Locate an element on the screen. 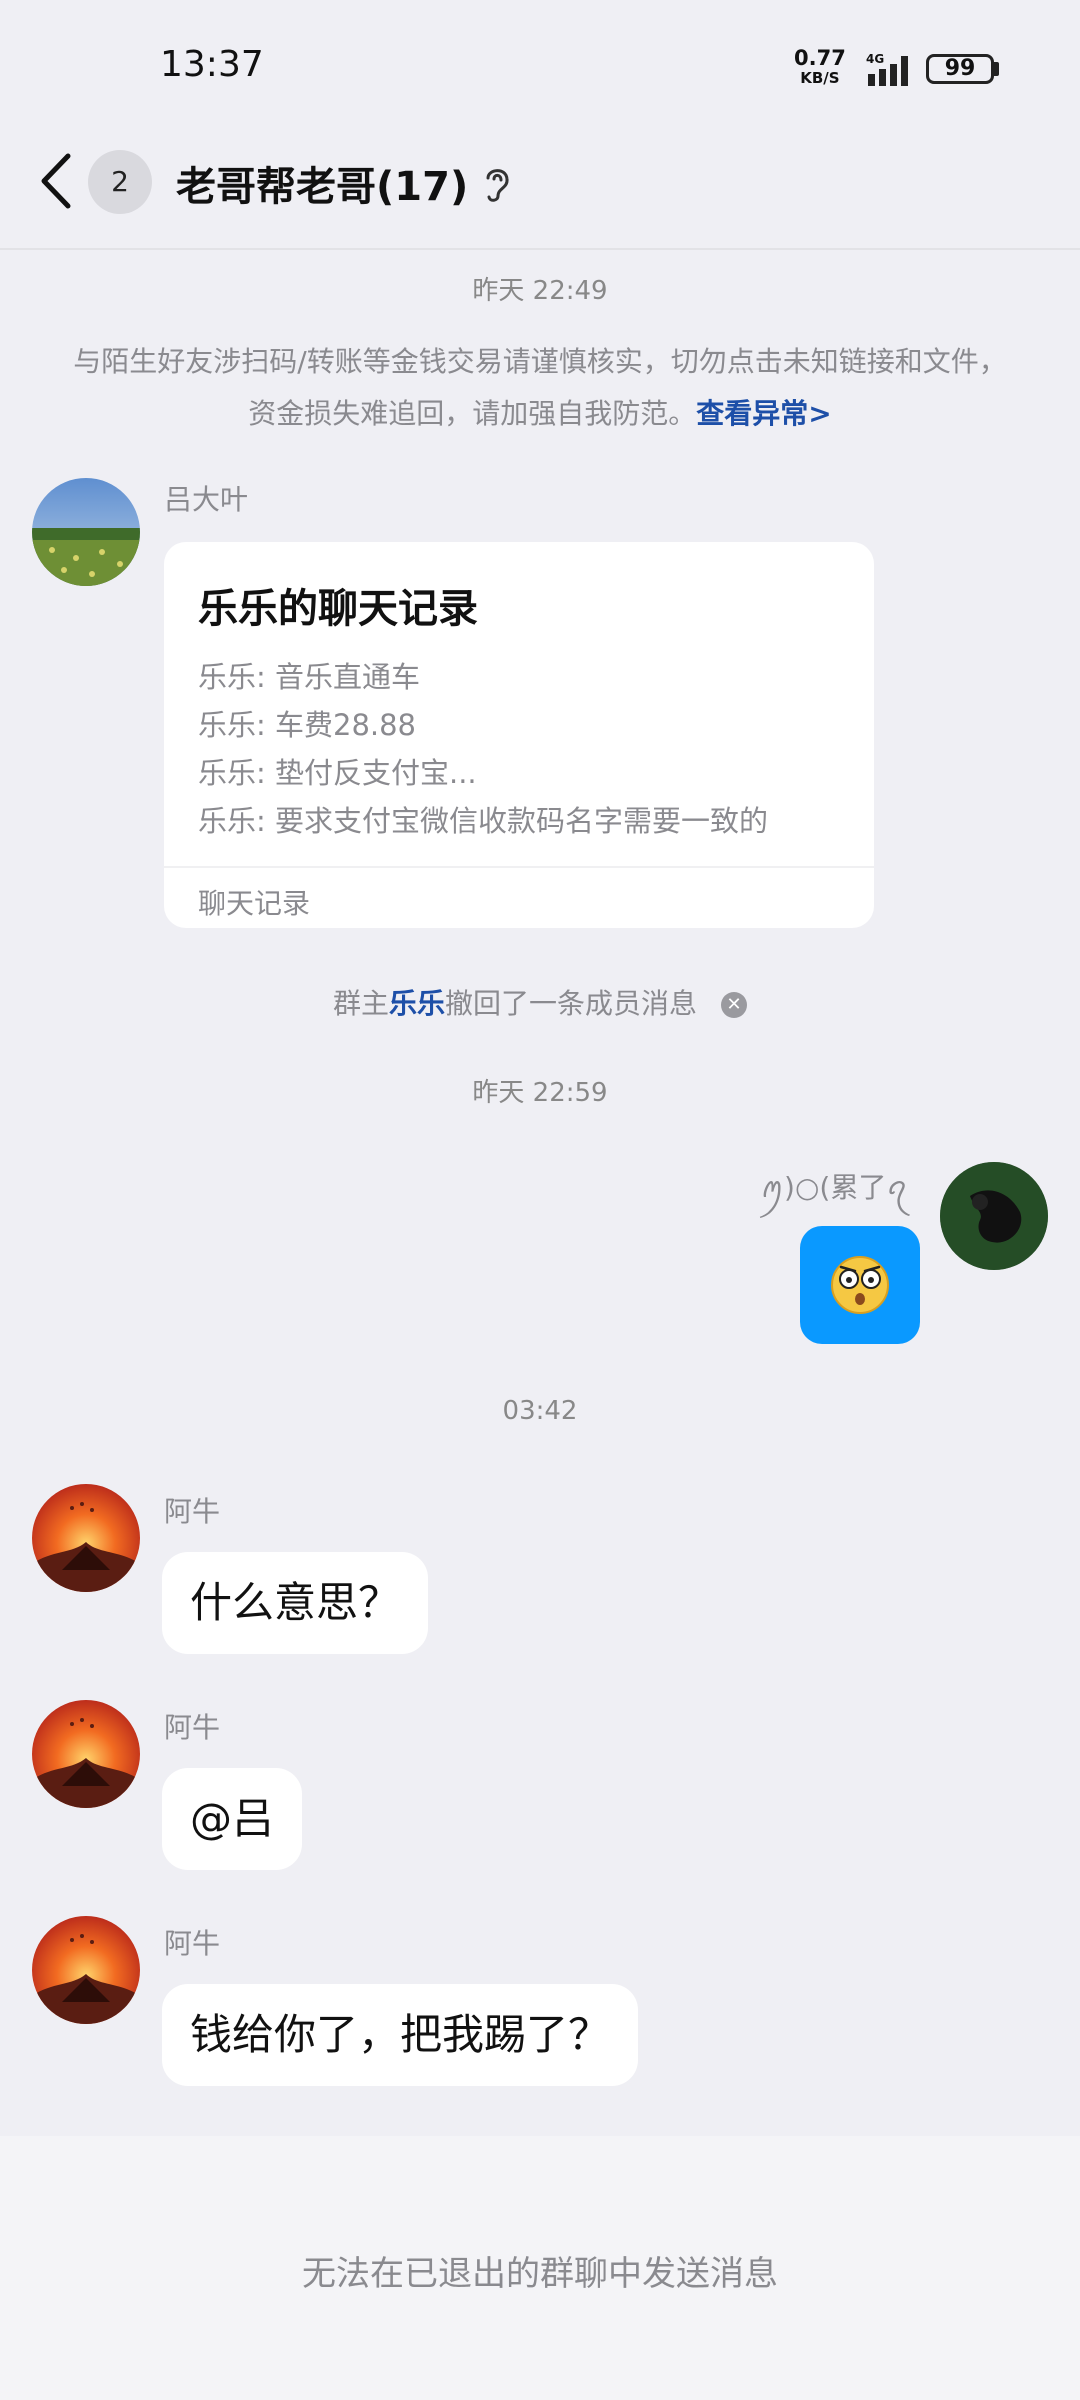  status-time: 13:37 is located at coordinates (212, 64).